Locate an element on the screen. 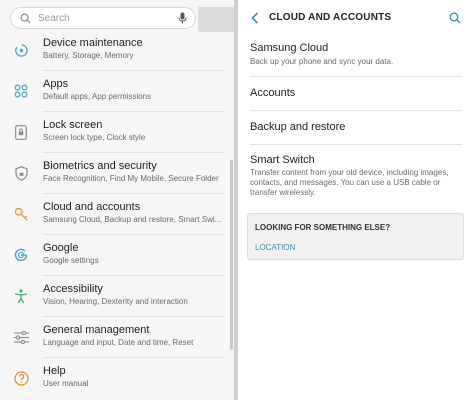 This screenshot has height=400, width=473. chevron-left-icon is located at coordinates (255, 18).